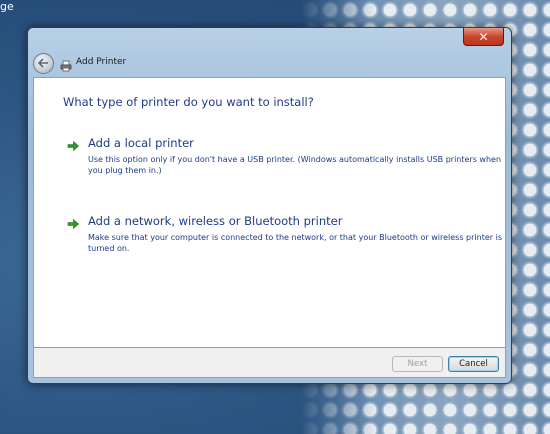  Describe the element at coordinates (483, 37) in the screenshot. I see `close-button: ✕` at that location.